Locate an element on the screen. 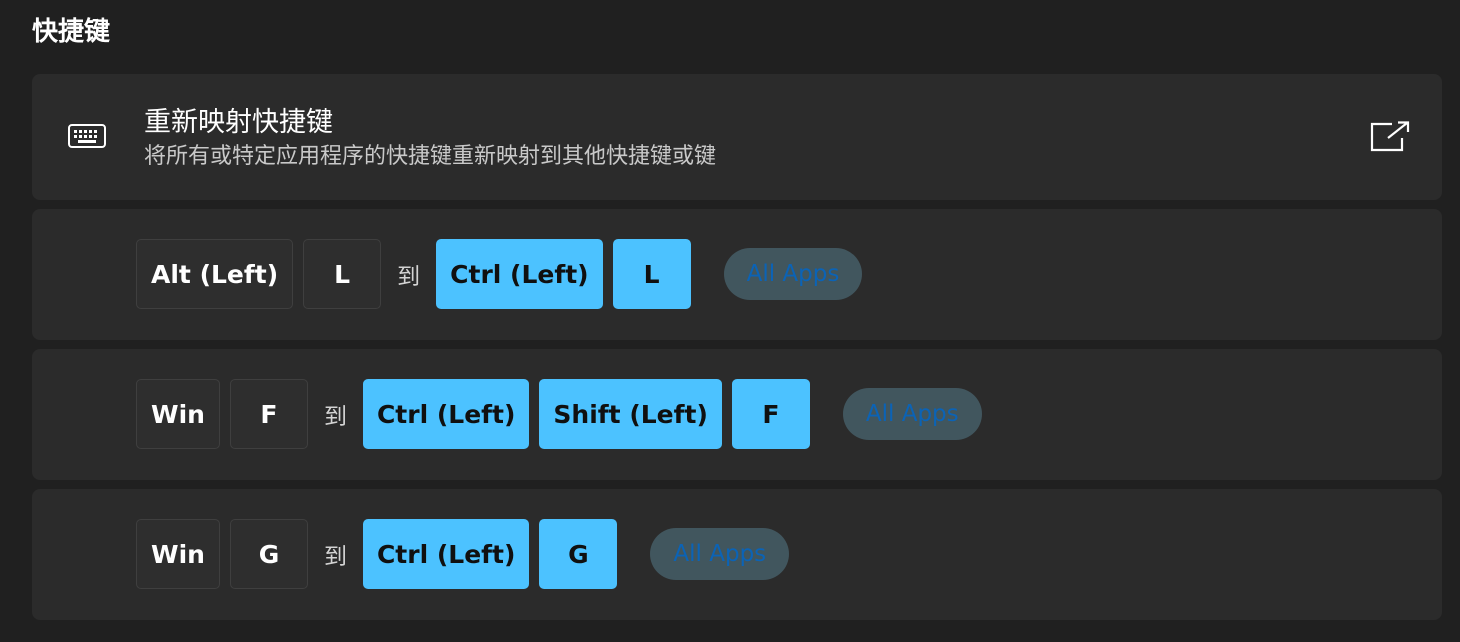 The image size is (1460, 642). remap-shortcuts-description: 将所有或特定应用程序的快捷键重新映射到其他快捷键或键 is located at coordinates (430, 156).